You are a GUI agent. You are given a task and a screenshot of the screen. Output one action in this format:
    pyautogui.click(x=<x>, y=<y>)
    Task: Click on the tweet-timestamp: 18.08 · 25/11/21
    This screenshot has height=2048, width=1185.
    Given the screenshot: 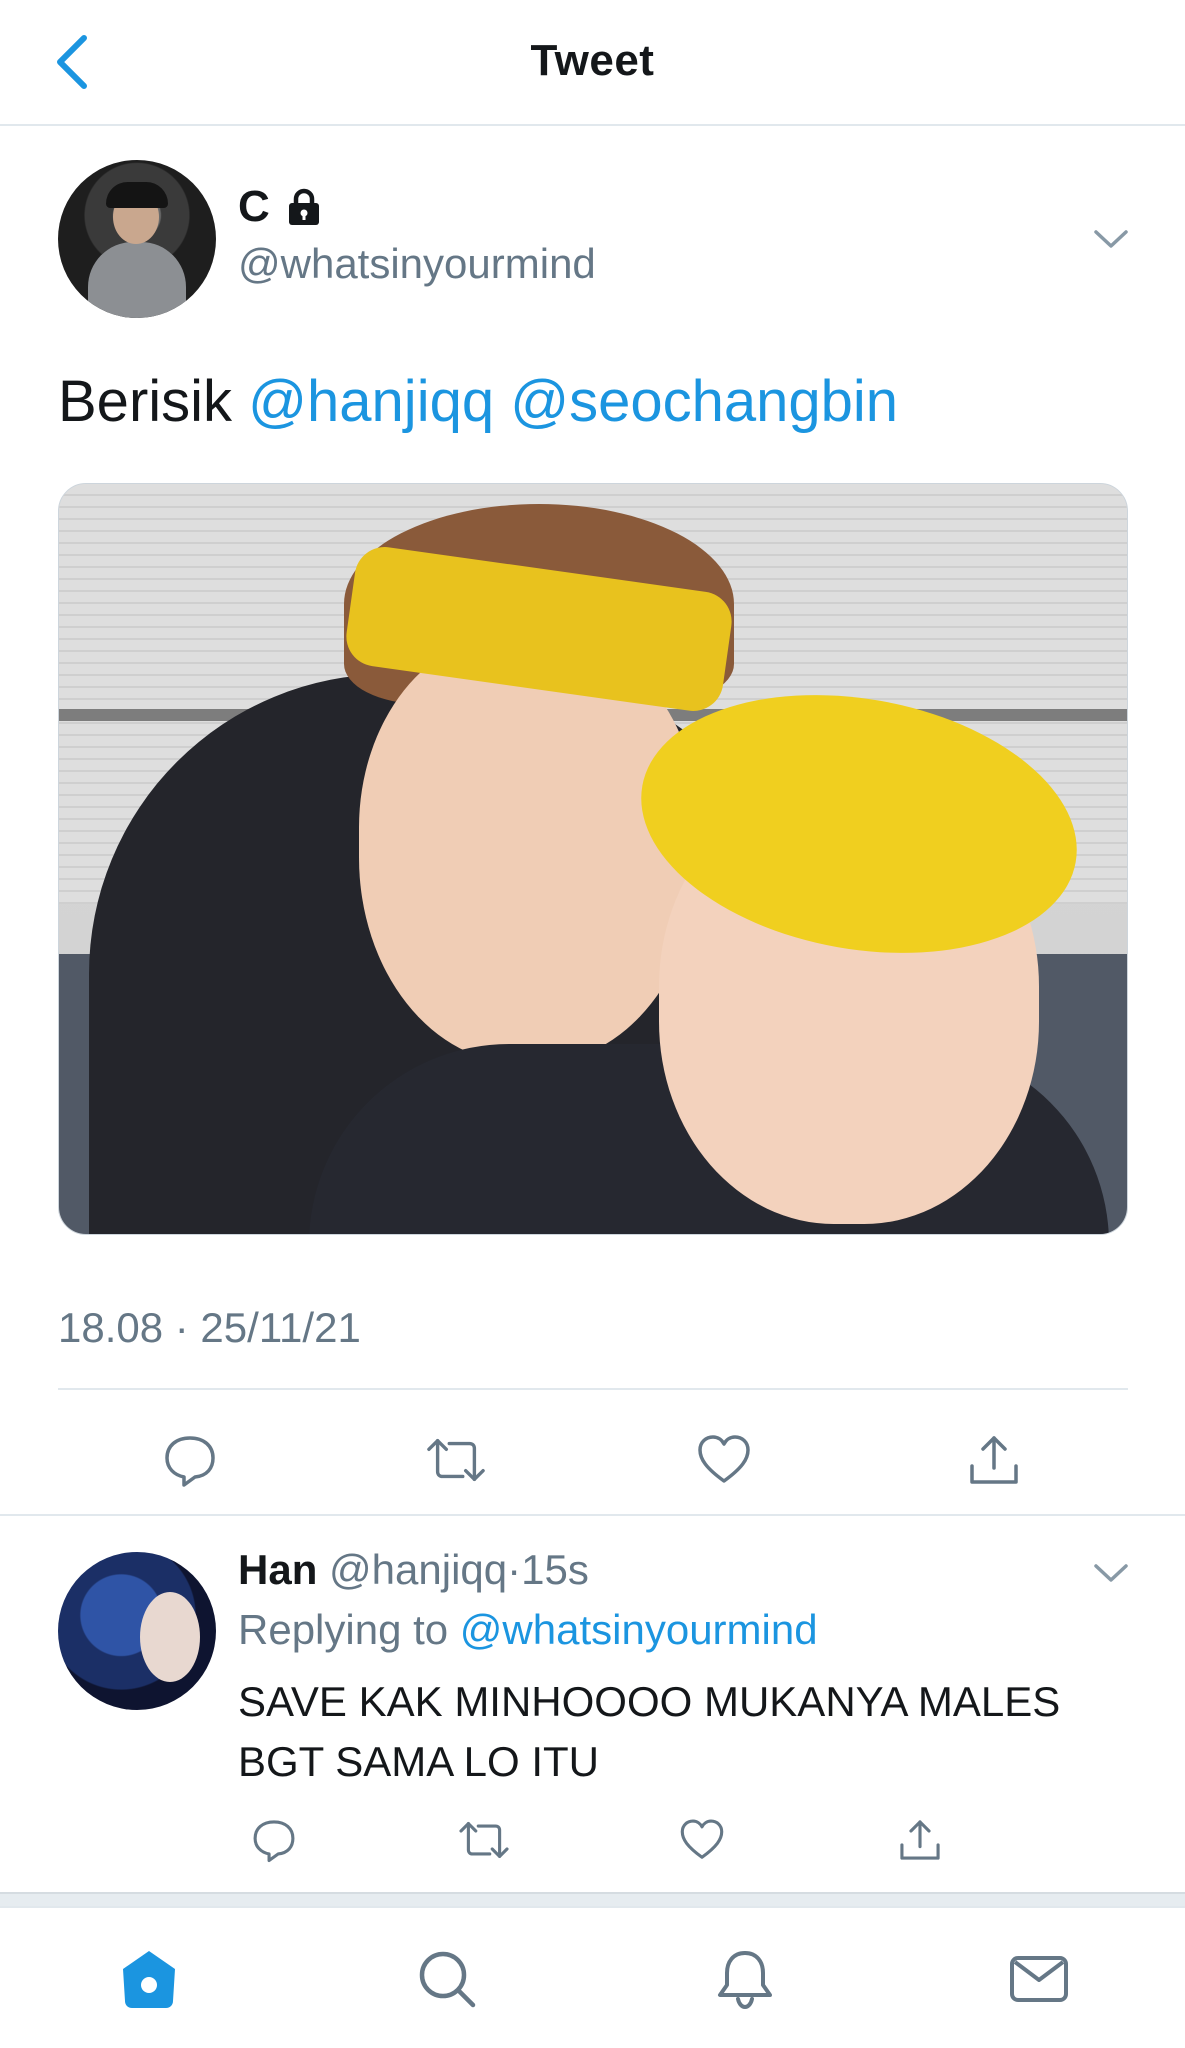 What is the action you would take?
    pyautogui.click(x=209, y=1327)
    